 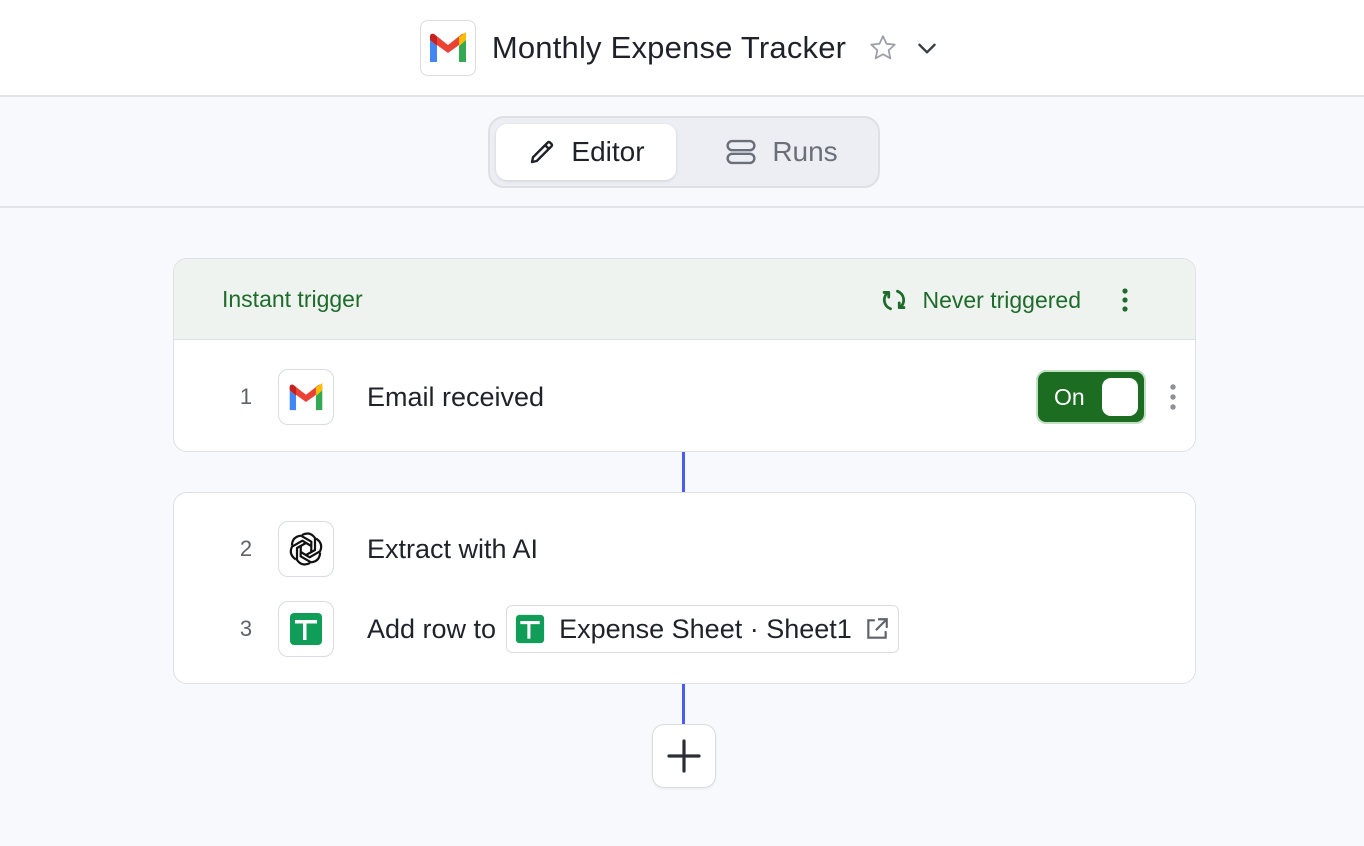 What do you see at coordinates (705, 628) in the screenshot?
I see `sheet-target-label: Expense Sheet · Sheet1` at bounding box center [705, 628].